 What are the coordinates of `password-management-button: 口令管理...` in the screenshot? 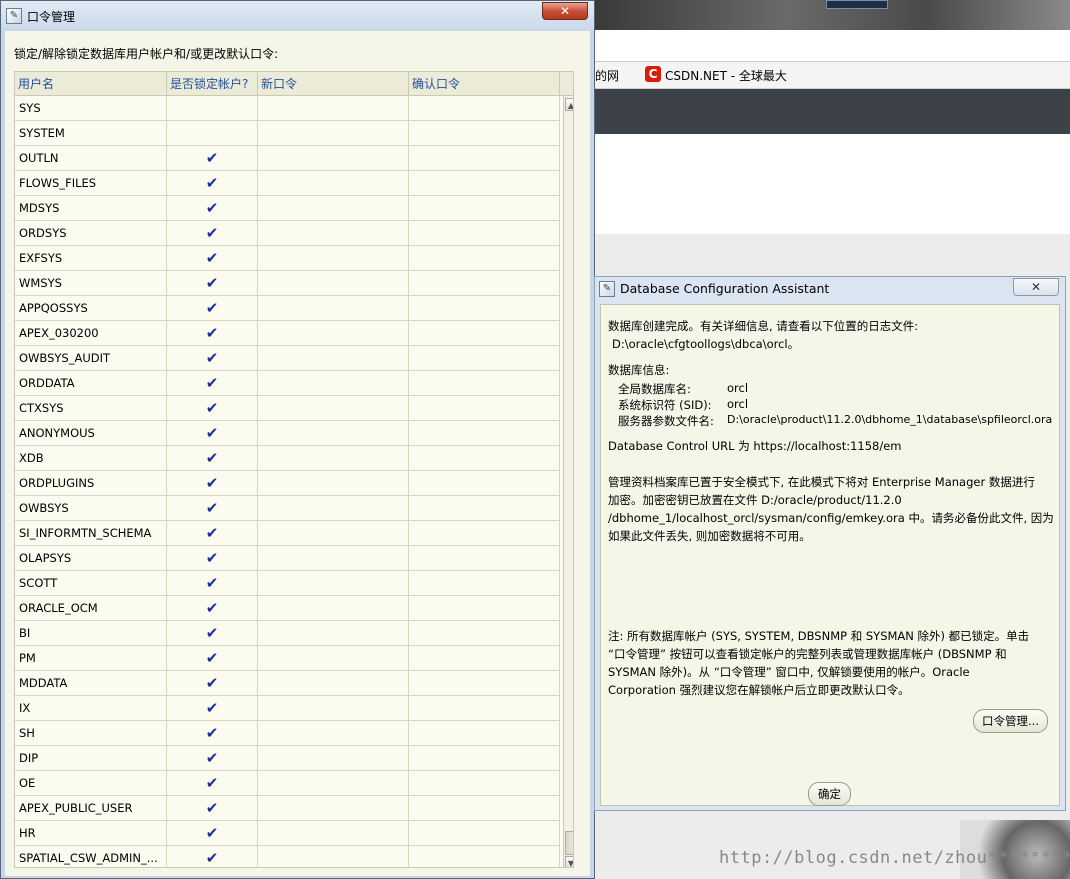 It's located at (1010, 721).